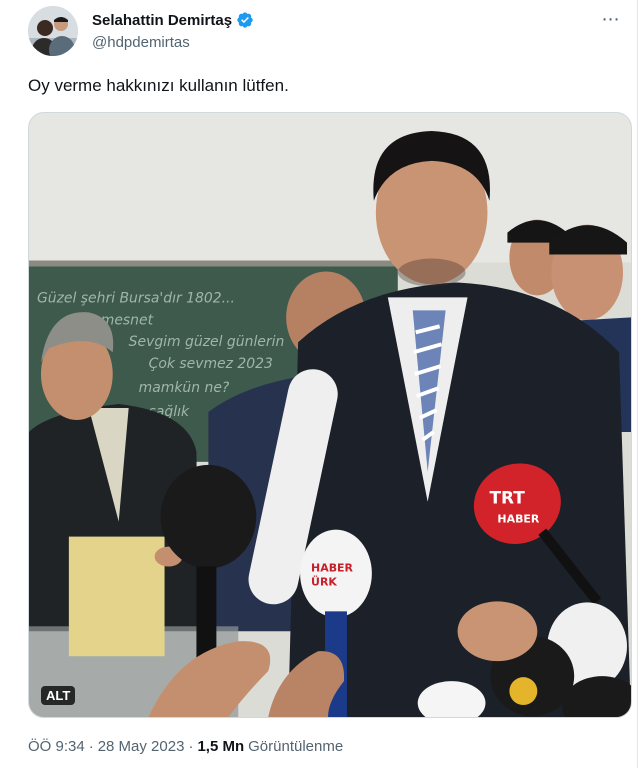  Describe the element at coordinates (332, 567) in the screenshot. I see `small-mic-logo-1: HABER` at that location.